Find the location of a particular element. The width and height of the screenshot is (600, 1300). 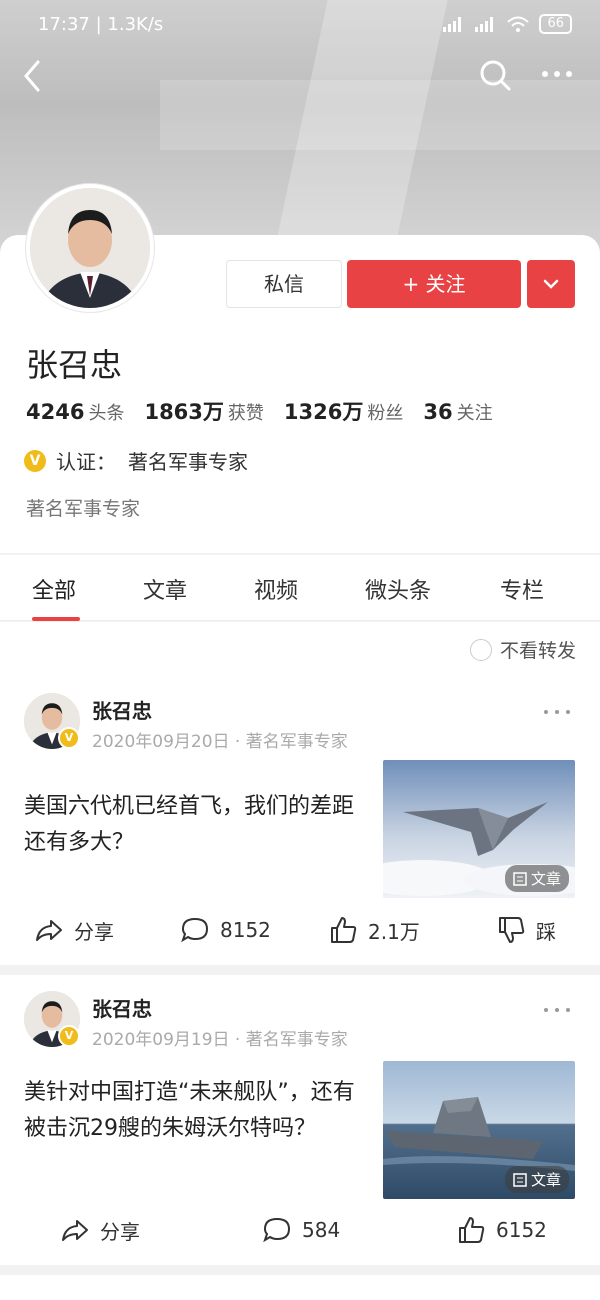

tab-columns: 专栏 is located at coordinates (522, 589).